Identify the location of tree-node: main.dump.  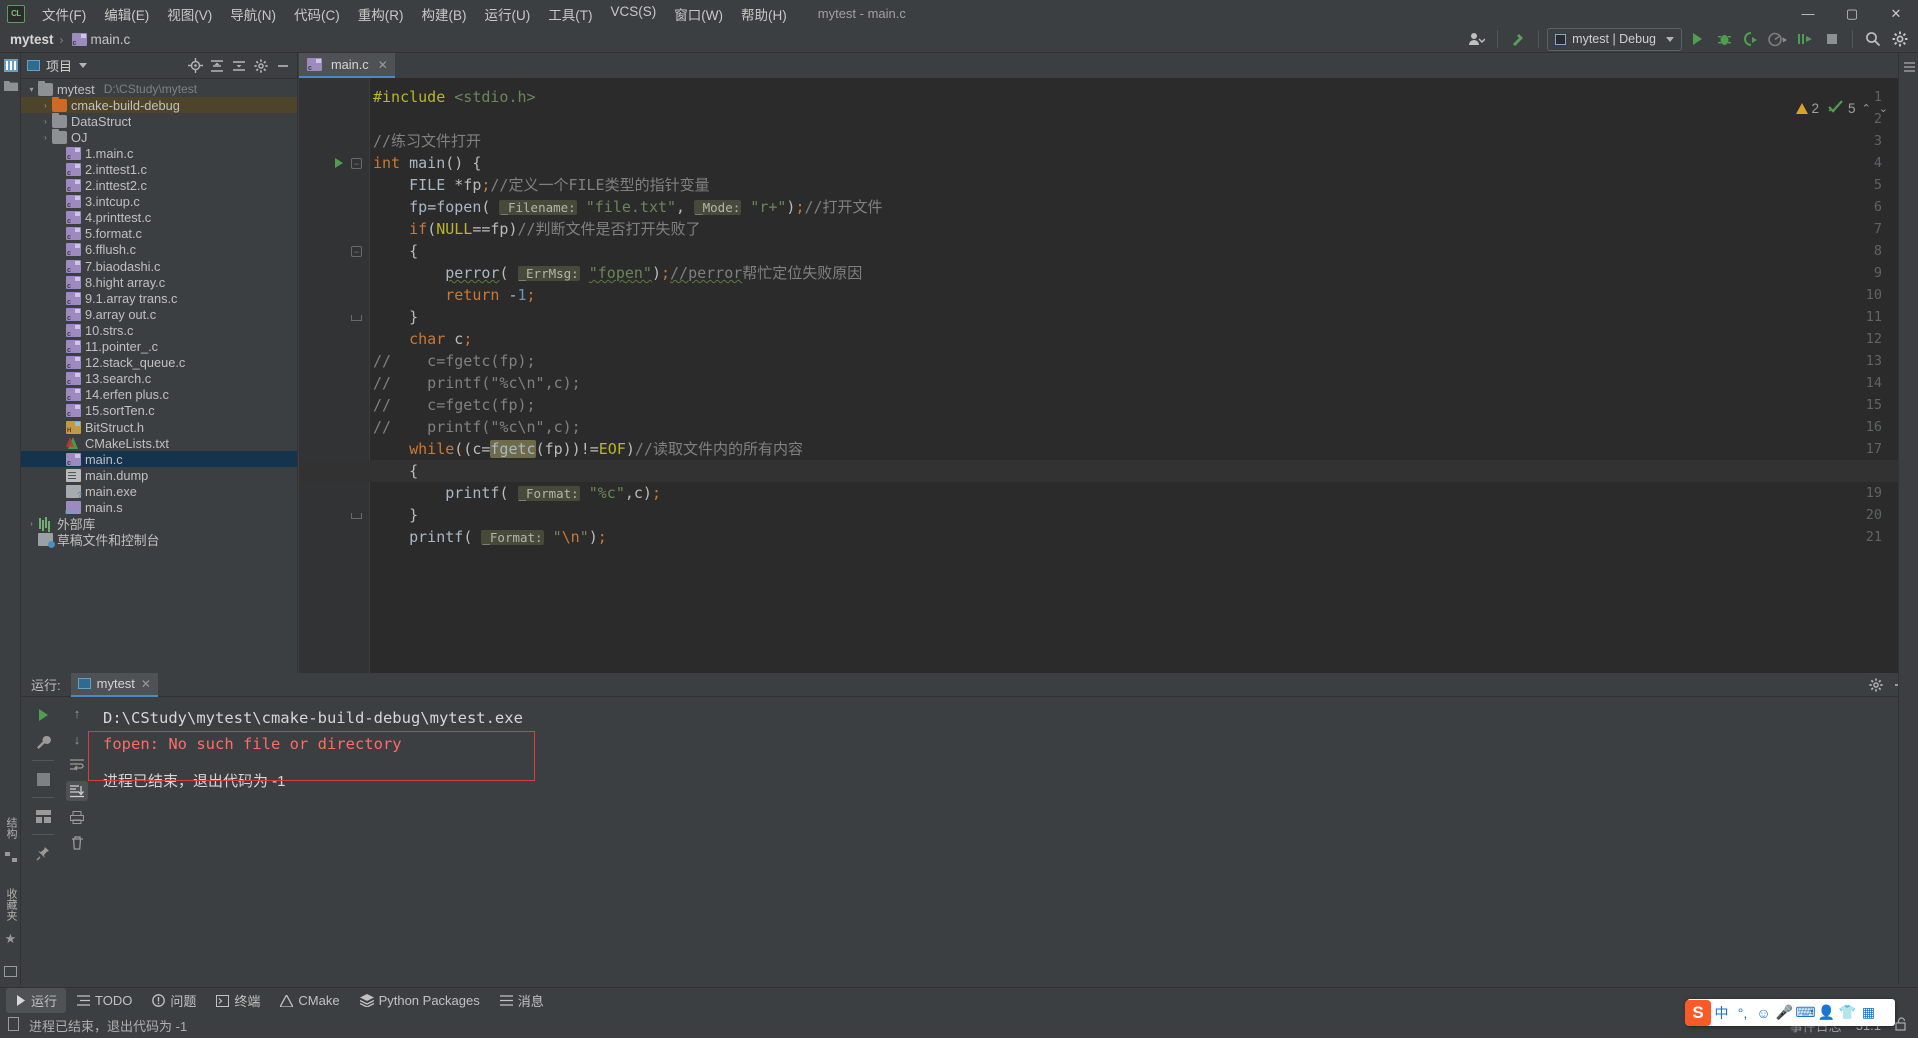
(159, 475).